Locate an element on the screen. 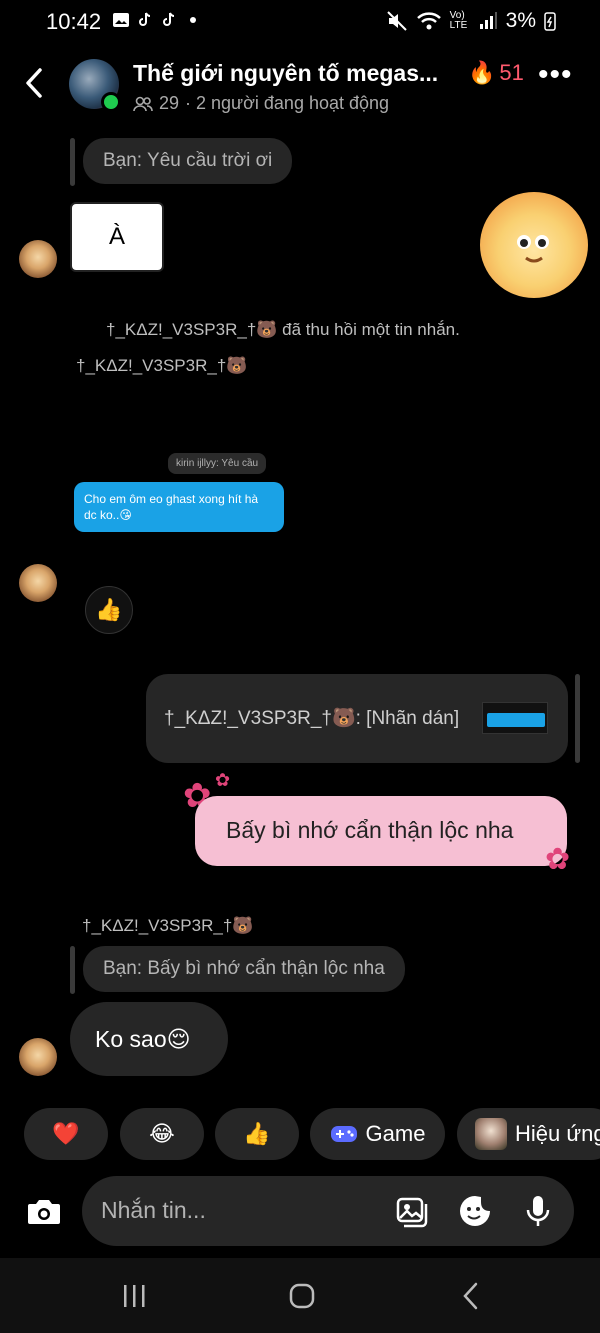  member-count: 29 is located at coordinates (169, 103).